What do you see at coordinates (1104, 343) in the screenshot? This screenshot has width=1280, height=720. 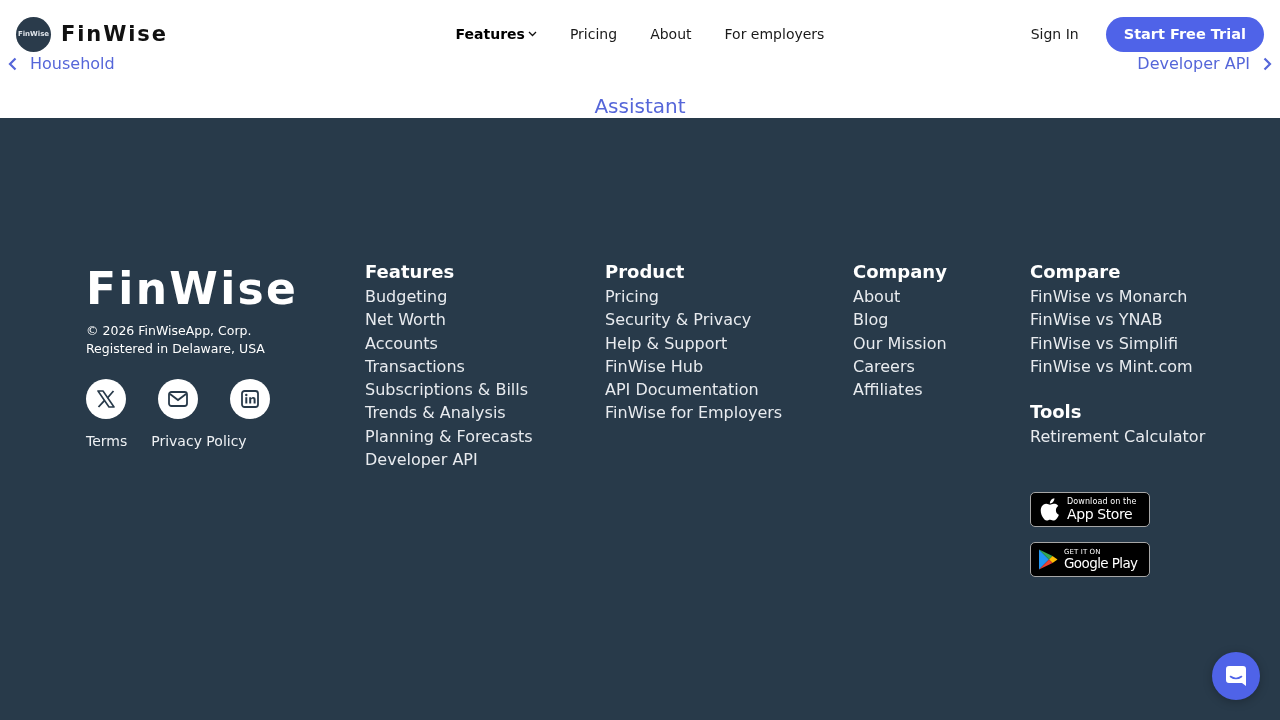 I see `footer-link: FinWise vs Simplifi` at bounding box center [1104, 343].